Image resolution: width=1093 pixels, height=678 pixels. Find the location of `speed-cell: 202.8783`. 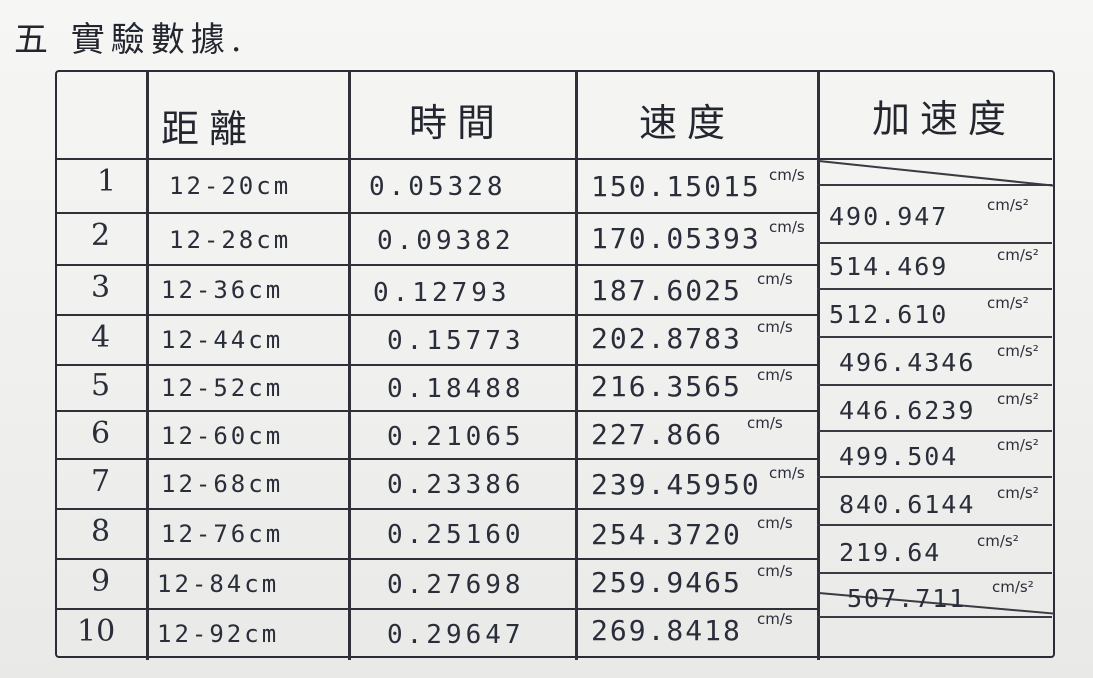

speed-cell: 202.8783 is located at coordinates (666, 338).